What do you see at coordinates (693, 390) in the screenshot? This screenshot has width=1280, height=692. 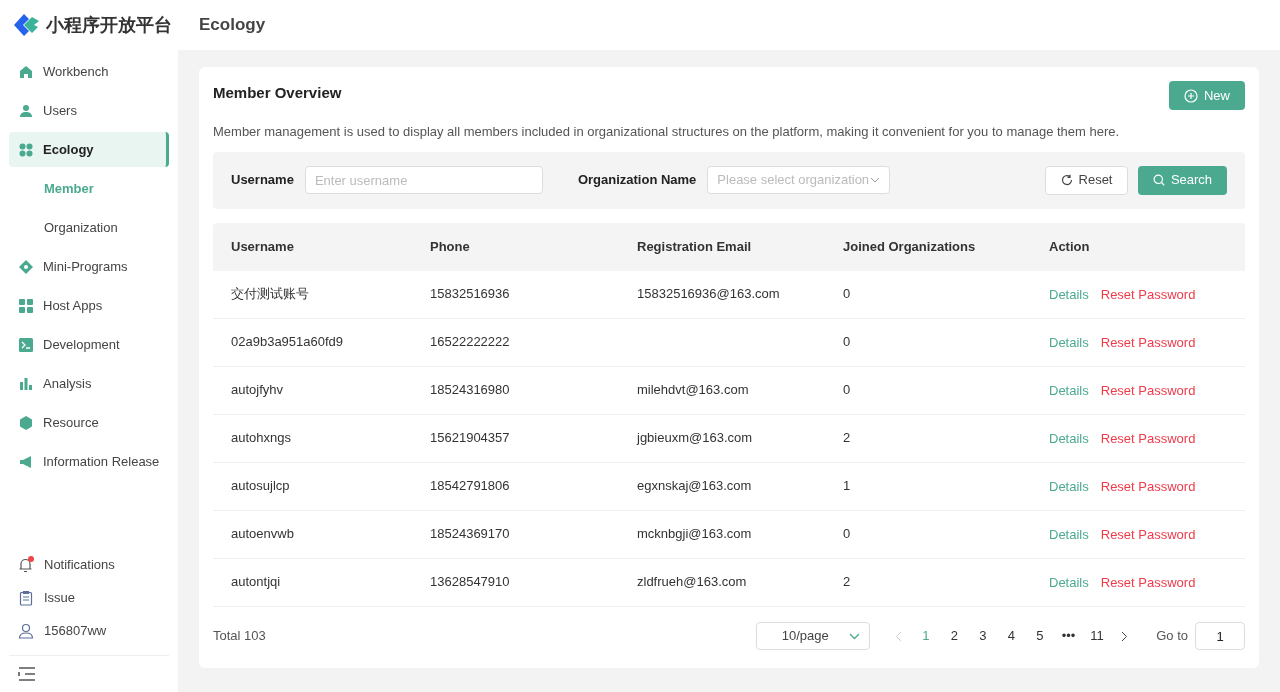 I see `table-cell-text: milehdvt@163.com` at bounding box center [693, 390].